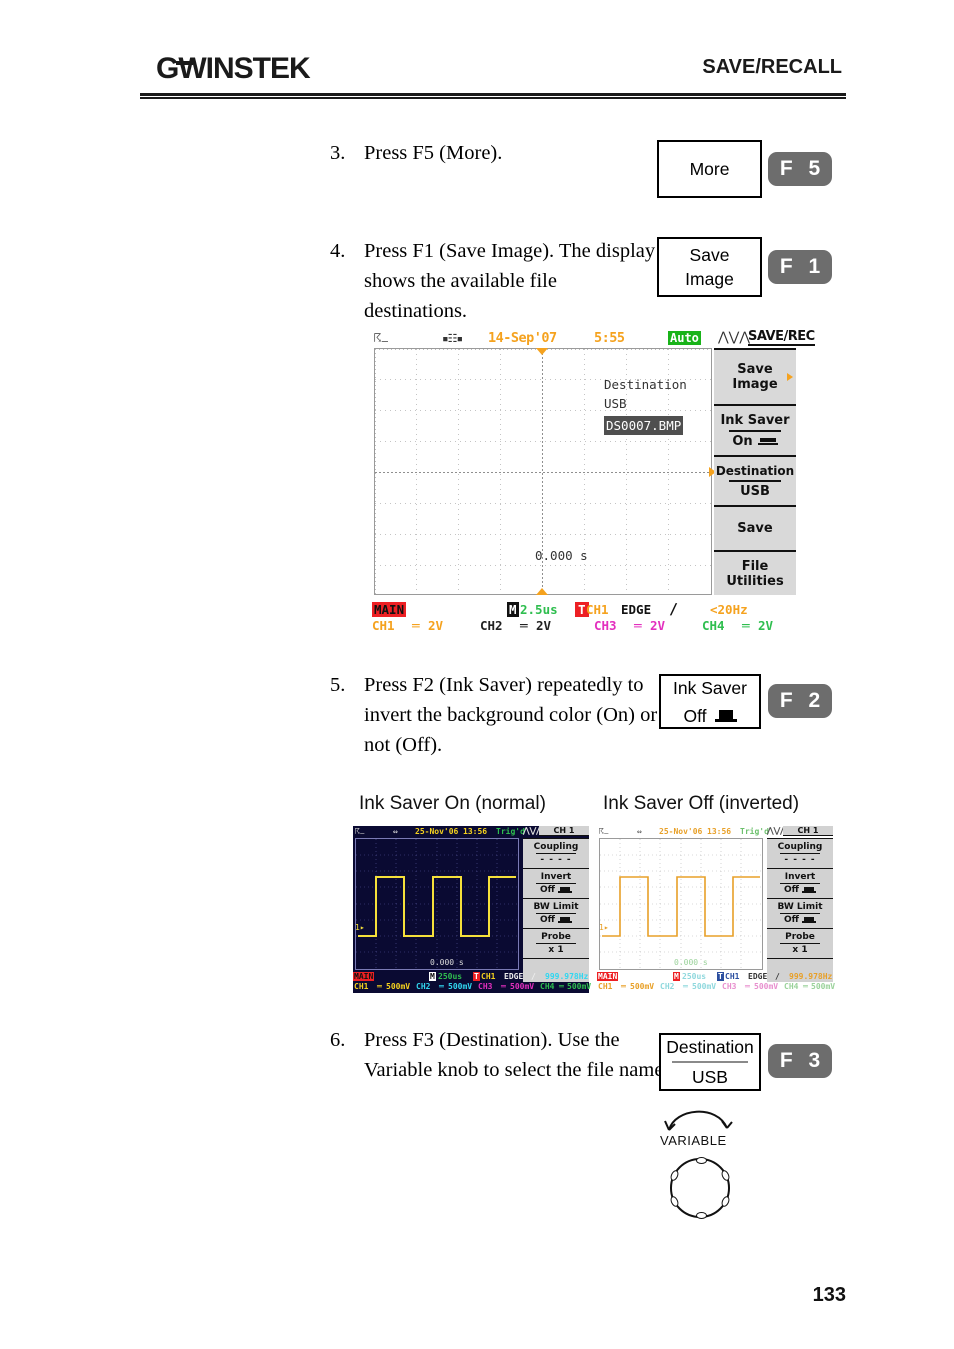 This screenshot has height=1349, width=954. Describe the element at coordinates (608, 976) in the screenshot. I see `mini-main-tag-right: MAIN` at that location.